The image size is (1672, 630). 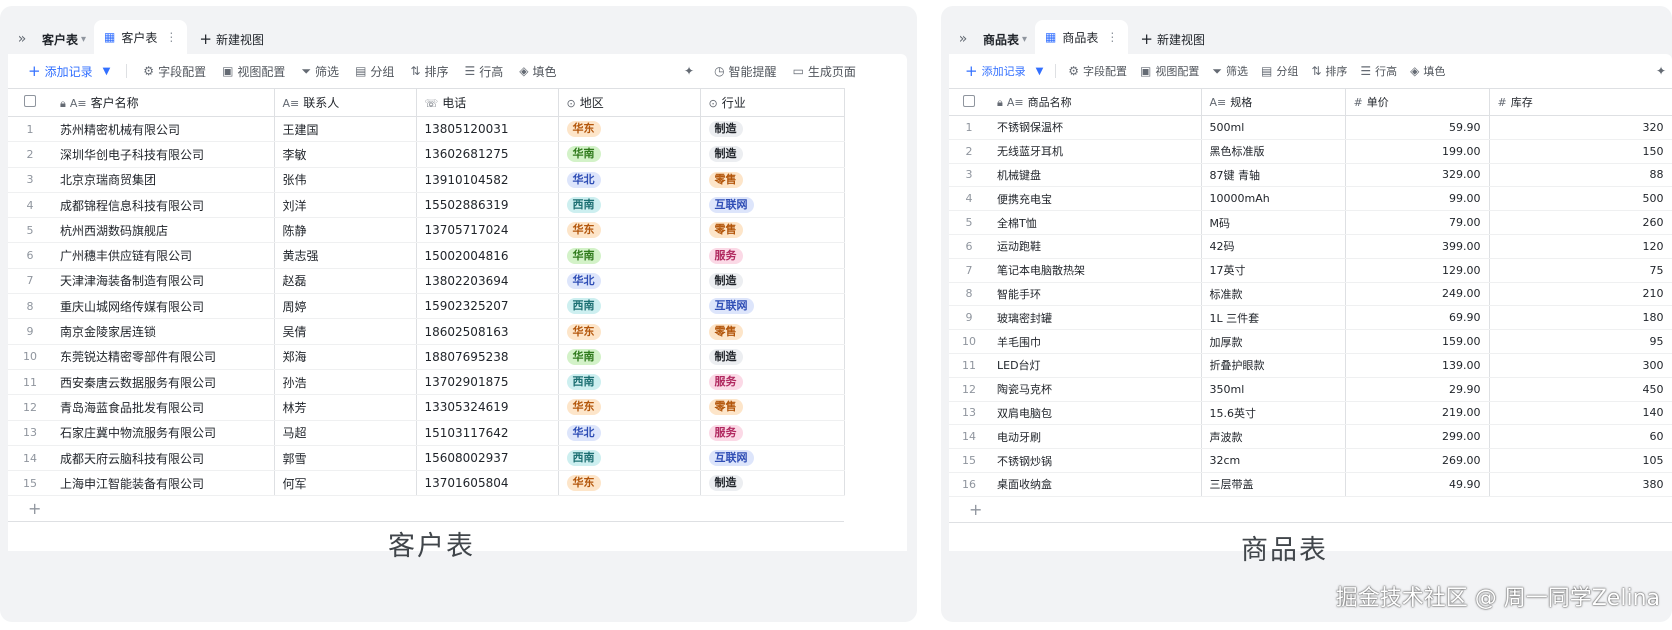 What do you see at coordinates (1310, 389) in the screenshot?
I see `table-row: 12 陶瓷马克杯 350ml 29.90 450` at bounding box center [1310, 389].